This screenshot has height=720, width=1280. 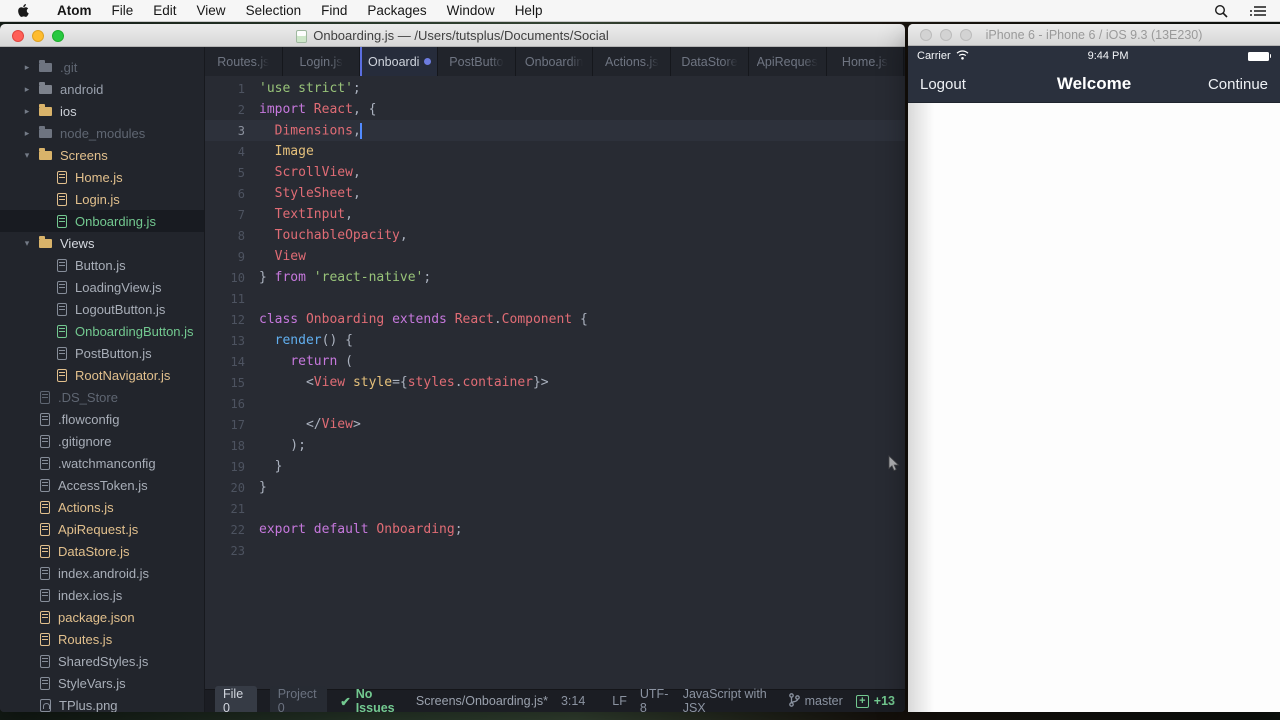 I want to click on tab-apireques: ApiReques, so click(x=787, y=61).